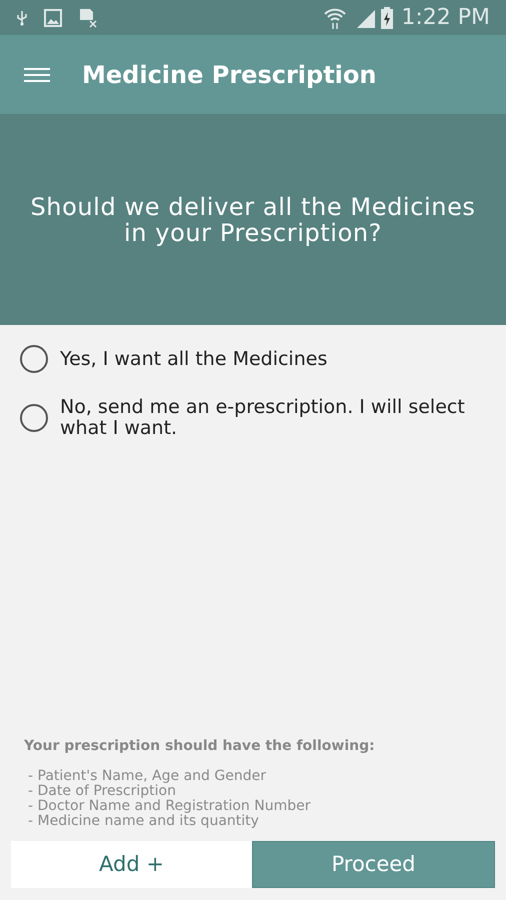  What do you see at coordinates (387, 17) in the screenshot?
I see `battery-icon` at bounding box center [387, 17].